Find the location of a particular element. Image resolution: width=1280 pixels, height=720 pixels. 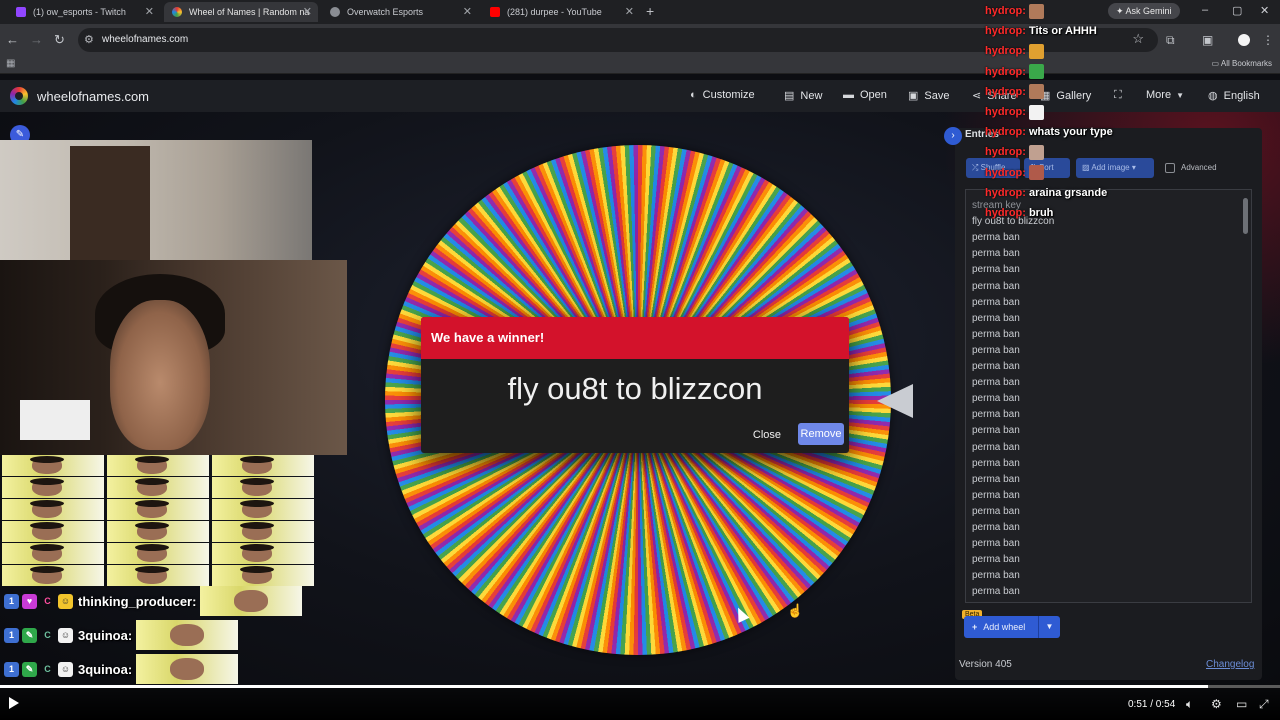

chat-message: hydrop: whats your type is located at coordinates (1049, 132).